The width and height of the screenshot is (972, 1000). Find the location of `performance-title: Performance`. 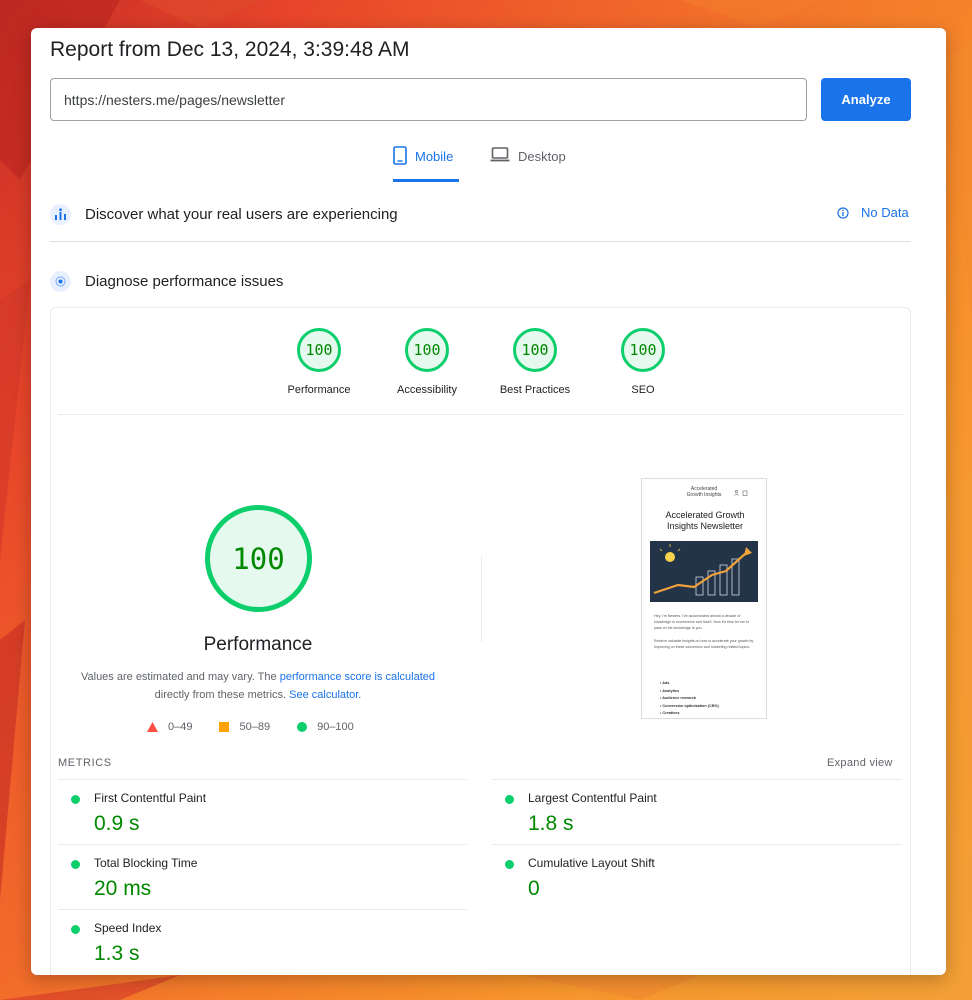

performance-title: Performance is located at coordinates (258, 644).